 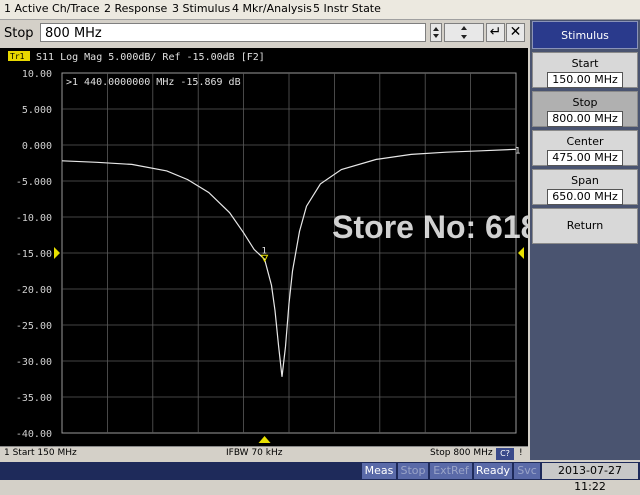 What do you see at coordinates (17, 56) in the screenshot?
I see `trace-tag: Tr1` at bounding box center [17, 56].